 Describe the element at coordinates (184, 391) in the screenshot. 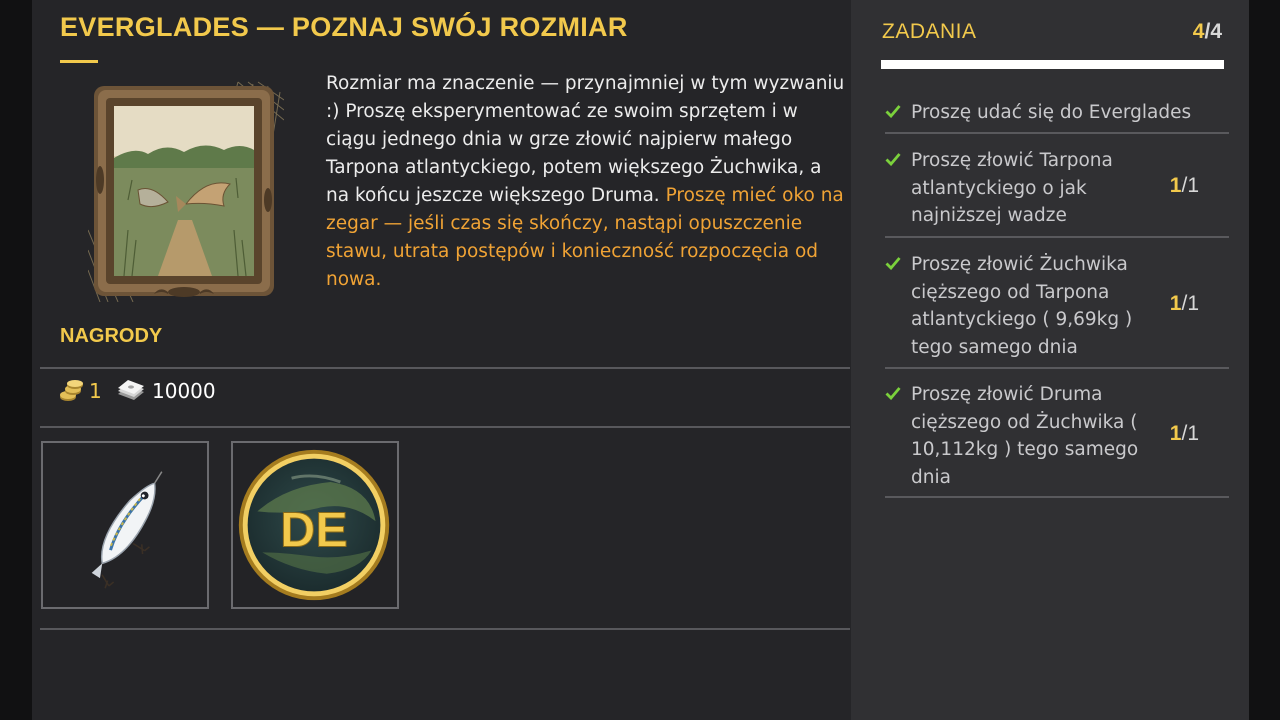

I see `cash-amount: 10000` at that location.